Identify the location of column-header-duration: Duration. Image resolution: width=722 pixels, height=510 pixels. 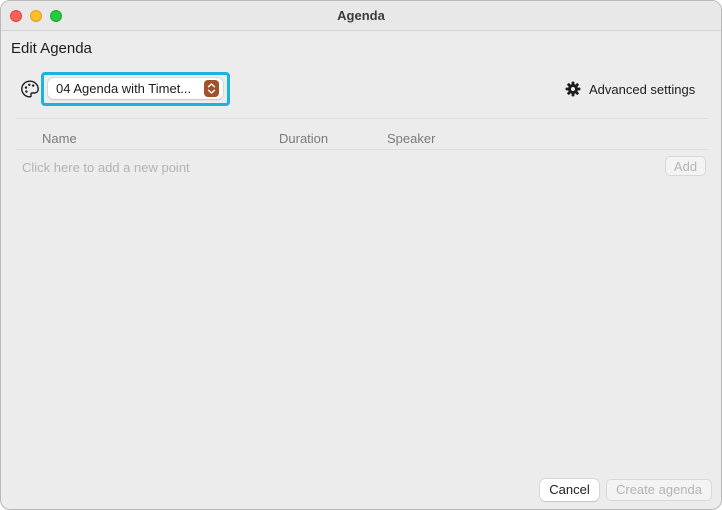
(303, 138).